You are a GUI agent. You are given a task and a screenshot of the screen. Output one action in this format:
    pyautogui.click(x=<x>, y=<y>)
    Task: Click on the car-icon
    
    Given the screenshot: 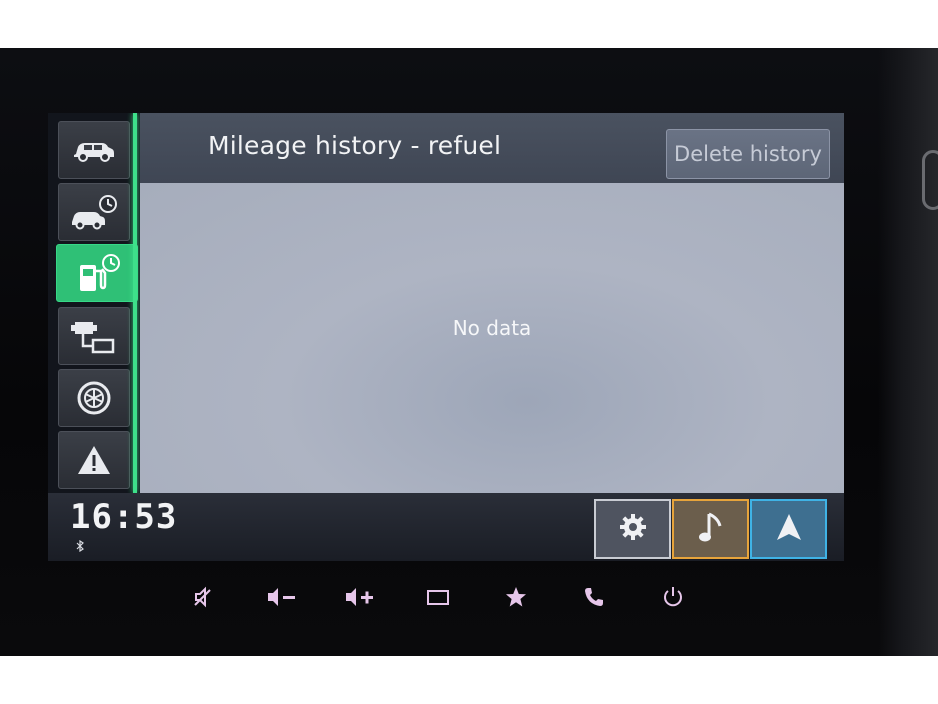 What is the action you would take?
    pyautogui.click(x=94, y=150)
    